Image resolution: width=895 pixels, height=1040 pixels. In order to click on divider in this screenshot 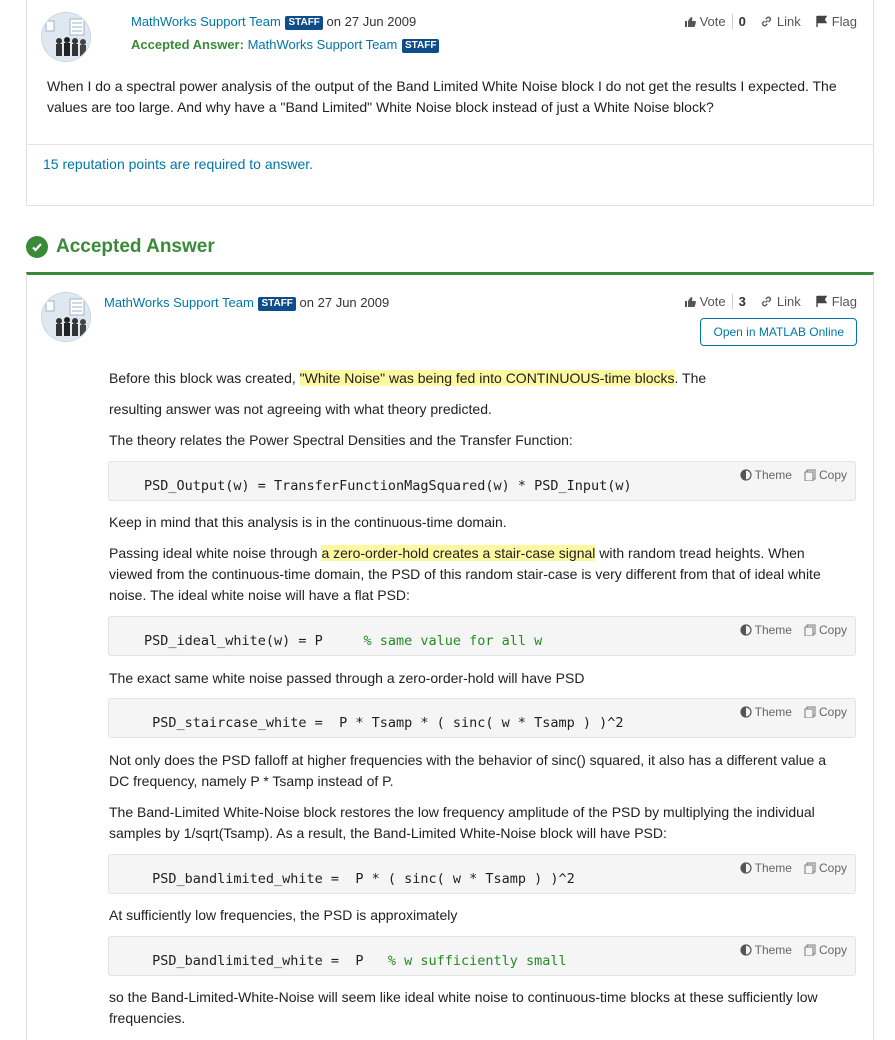, I will do `click(450, 144)`.